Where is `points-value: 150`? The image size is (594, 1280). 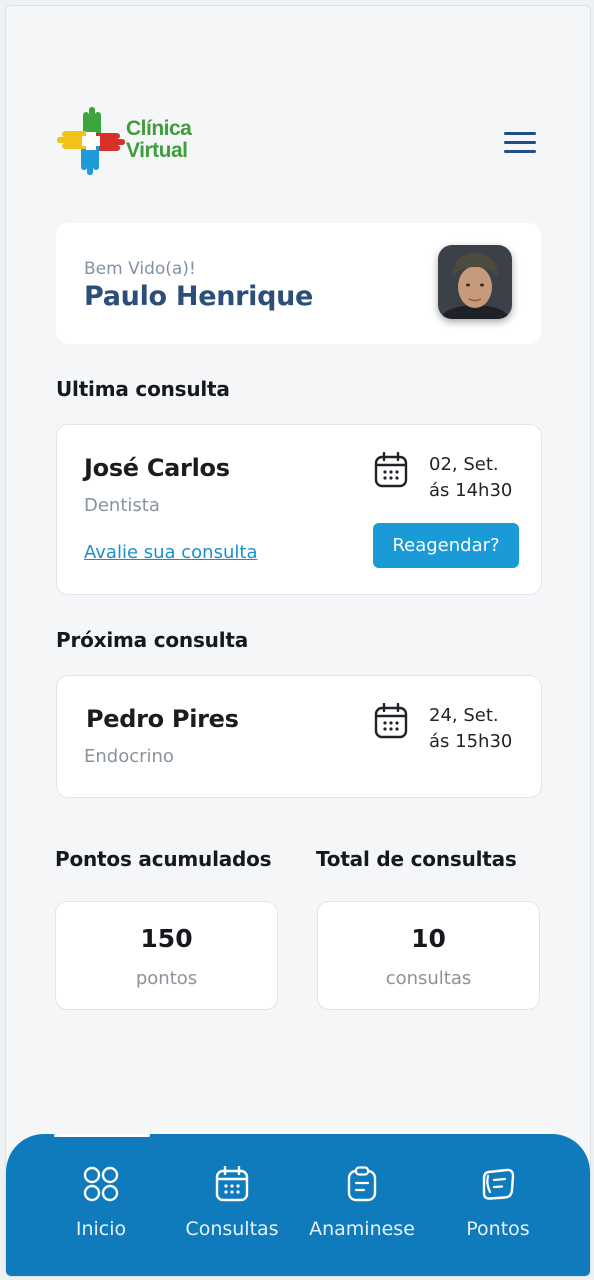
points-value: 150 is located at coordinates (166, 938).